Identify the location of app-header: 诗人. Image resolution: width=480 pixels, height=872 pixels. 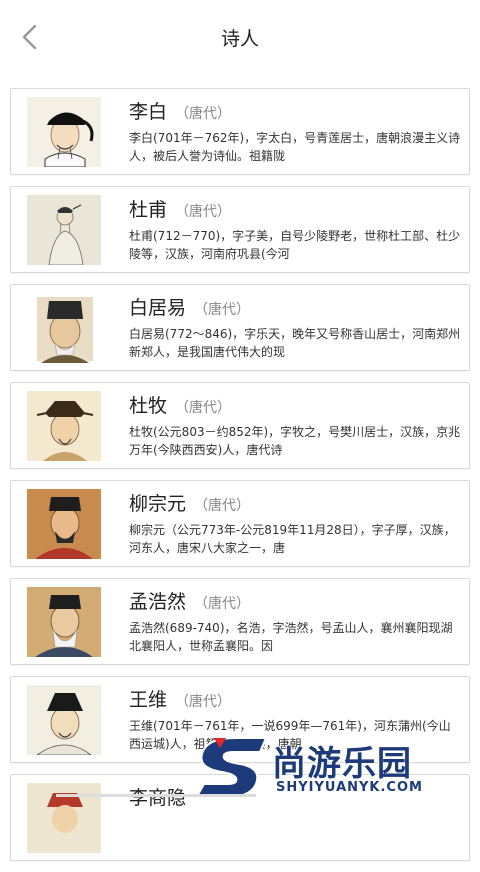
(240, 38).